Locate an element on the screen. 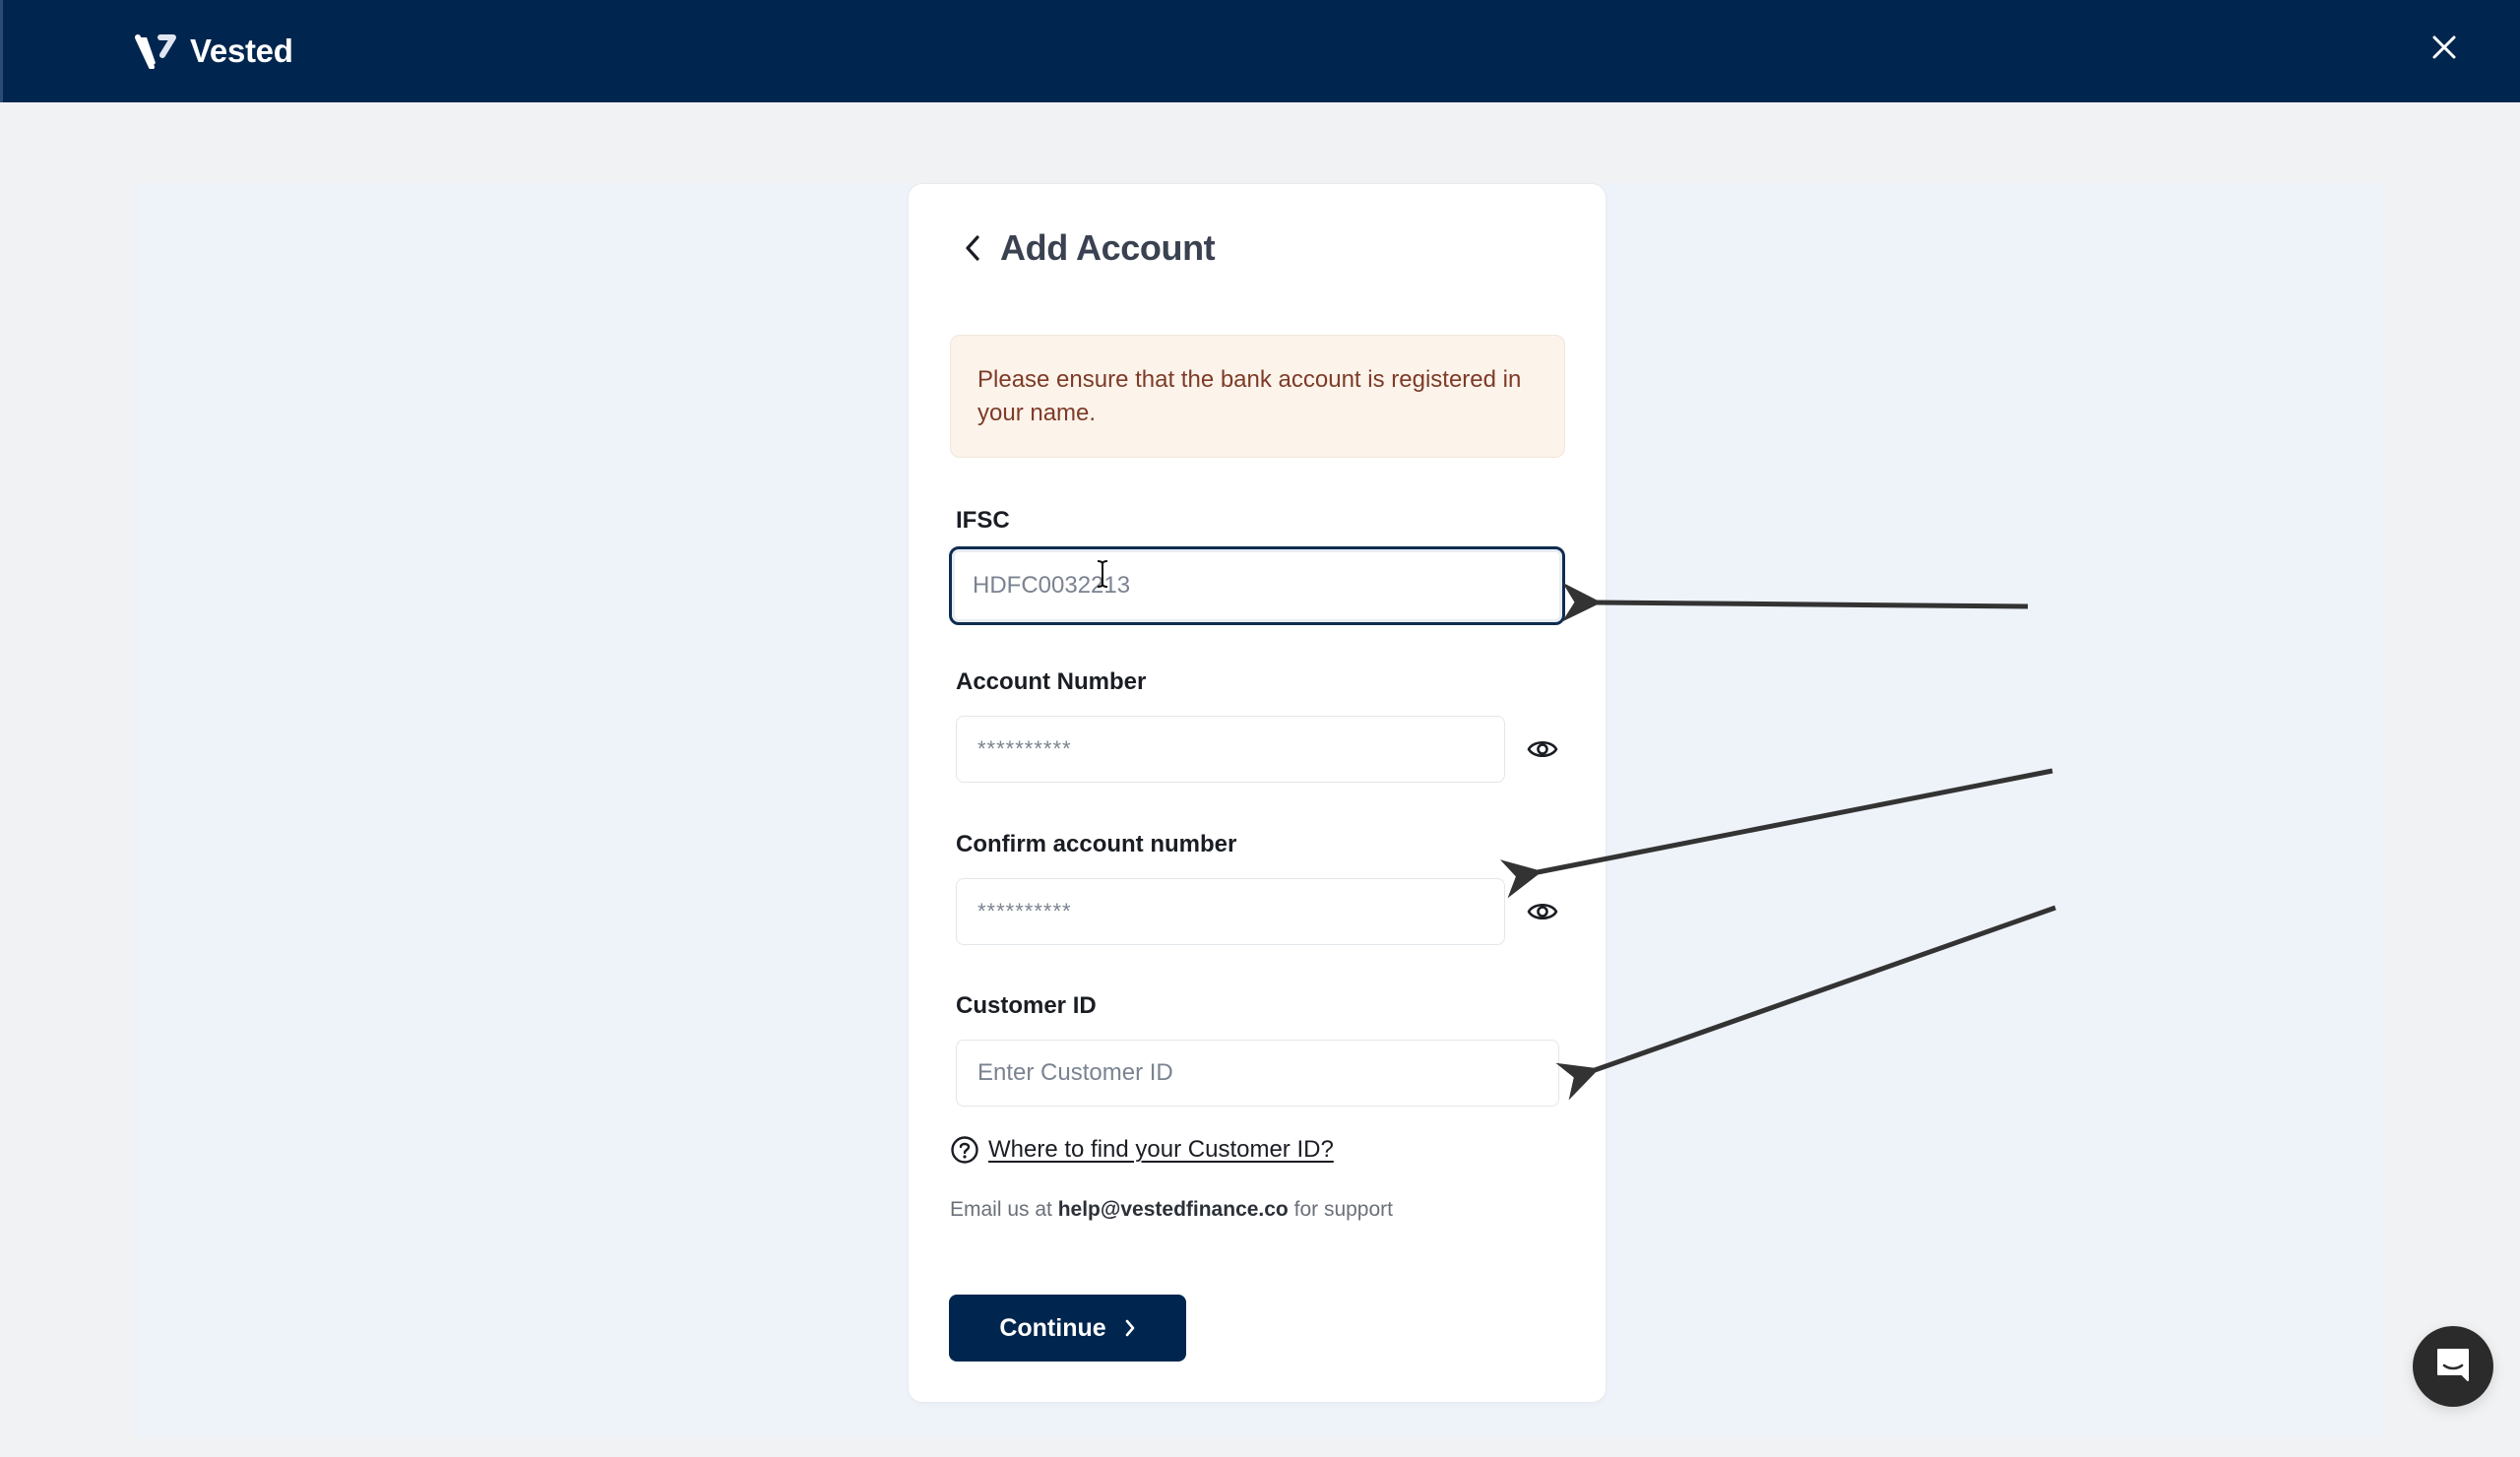 This screenshot has width=2520, height=1457. question-circle-icon is located at coordinates (964, 1150).